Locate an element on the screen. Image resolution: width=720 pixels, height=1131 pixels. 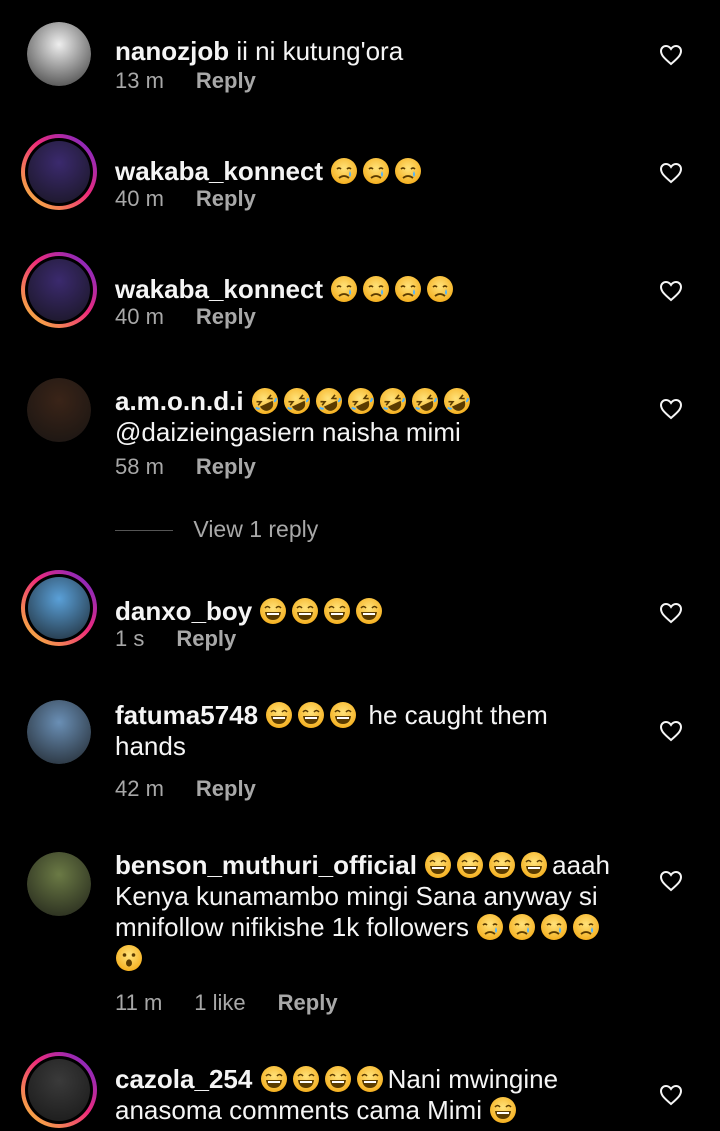
comment-line-1: benson_muthuri_official aaah is located at coordinates (377, 865).